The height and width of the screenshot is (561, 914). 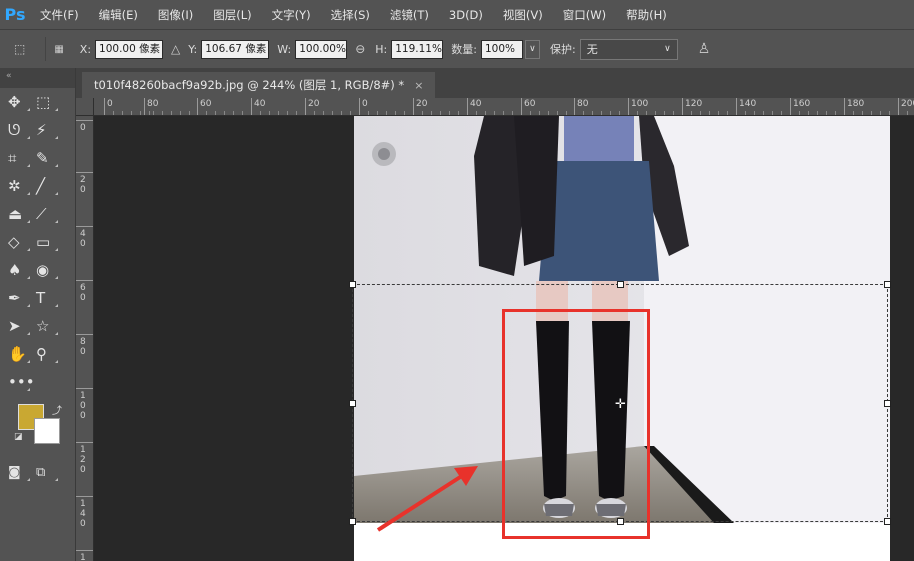 What do you see at coordinates (58, 49) in the screenshot?
I see `reference-point-icon: ▦` at bounding box center [58, 49].